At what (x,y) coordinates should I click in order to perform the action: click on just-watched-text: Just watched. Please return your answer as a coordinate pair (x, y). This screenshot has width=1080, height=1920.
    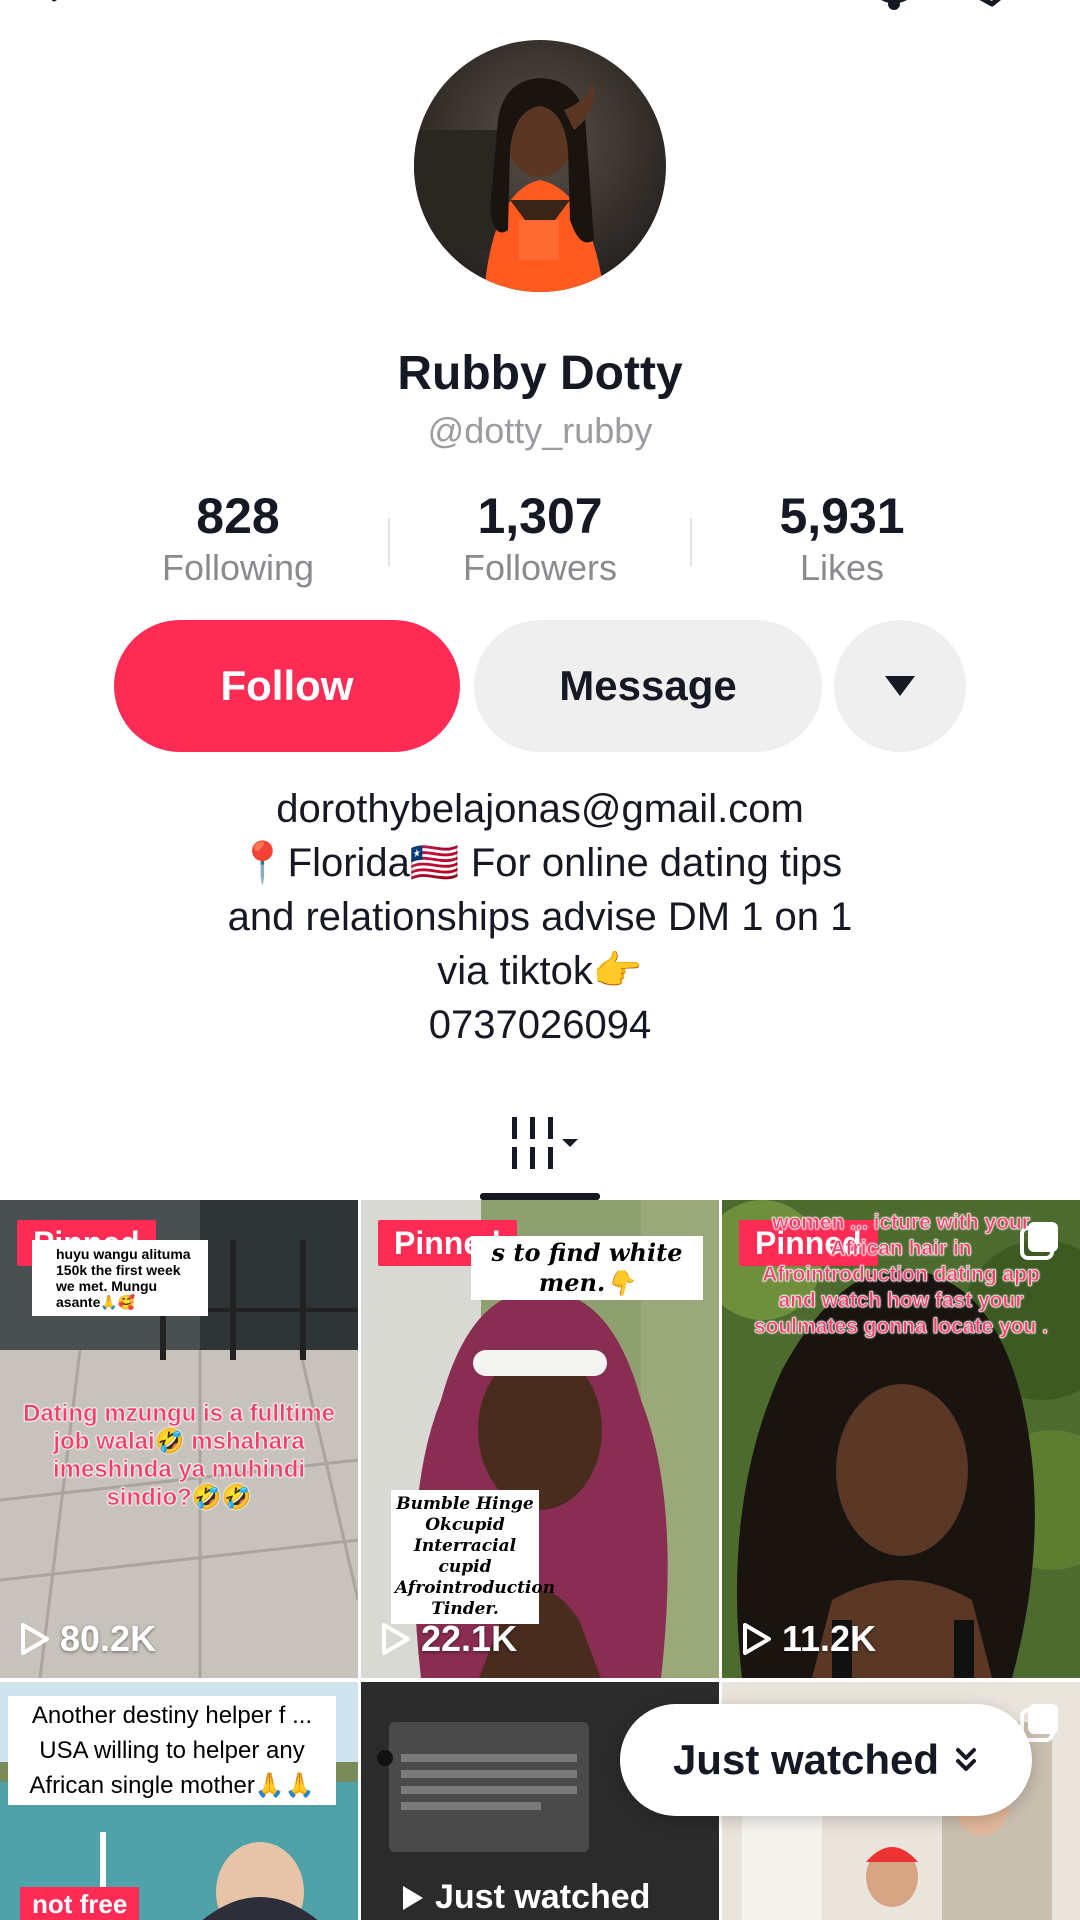
    Looking at the image, I should click on (543, 1897).